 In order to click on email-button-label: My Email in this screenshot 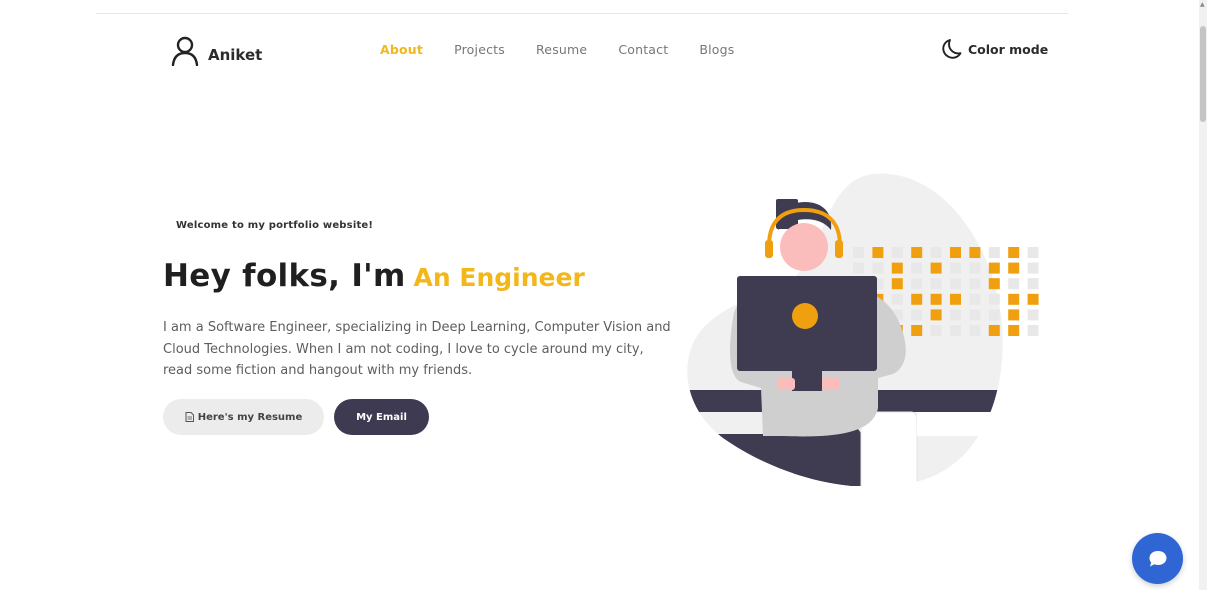, I will do `click(381, 417)`.